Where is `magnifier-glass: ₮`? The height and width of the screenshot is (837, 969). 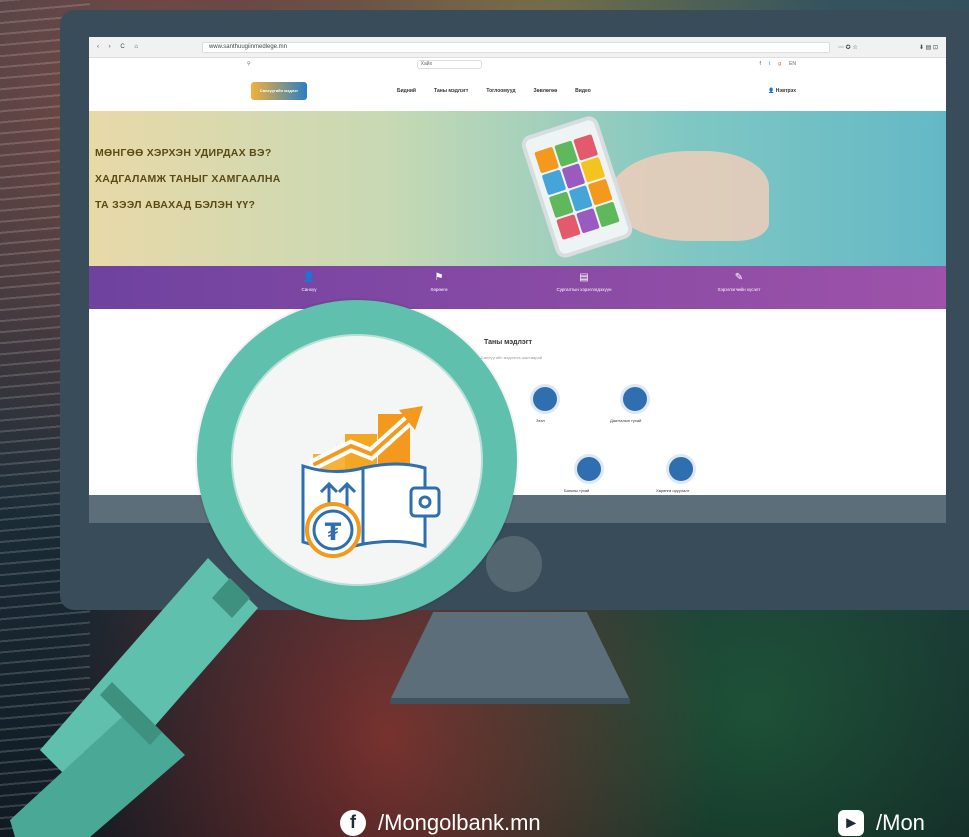
magnifier-glass: ₮ is located at coordinates (357, 460).